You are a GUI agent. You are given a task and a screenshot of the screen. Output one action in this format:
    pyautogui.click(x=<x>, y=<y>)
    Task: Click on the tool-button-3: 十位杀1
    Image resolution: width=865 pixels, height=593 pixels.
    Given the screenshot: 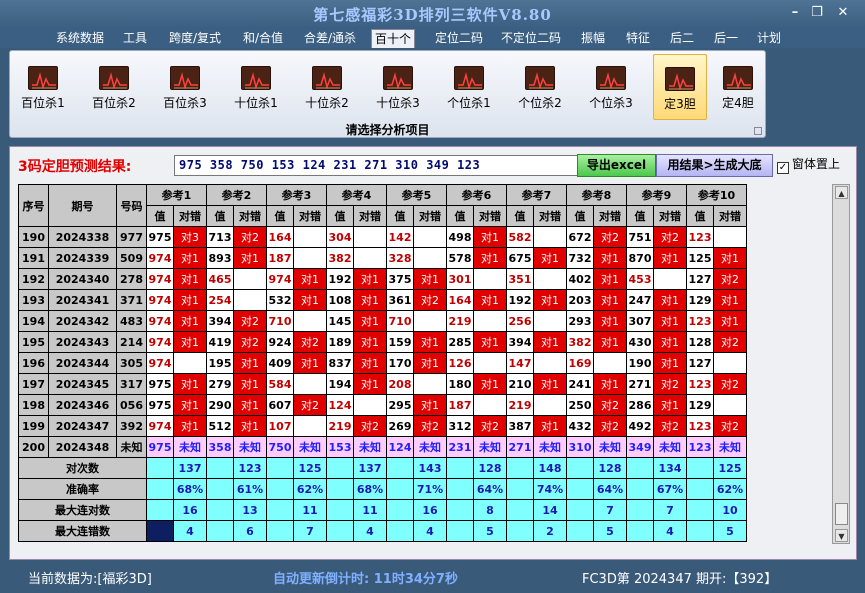 What is the action you would take?
    pyautogui.click(x=256, y=87)
    